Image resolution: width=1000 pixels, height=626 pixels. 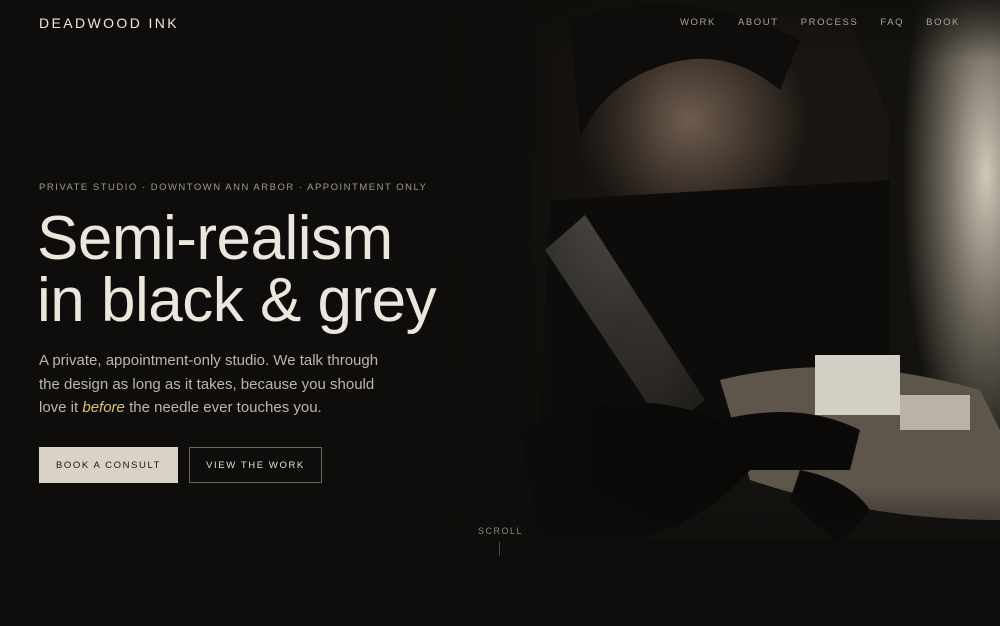 I want to click on hero-headline: Semi-realism in black & grey, so click(x=237, y=269).